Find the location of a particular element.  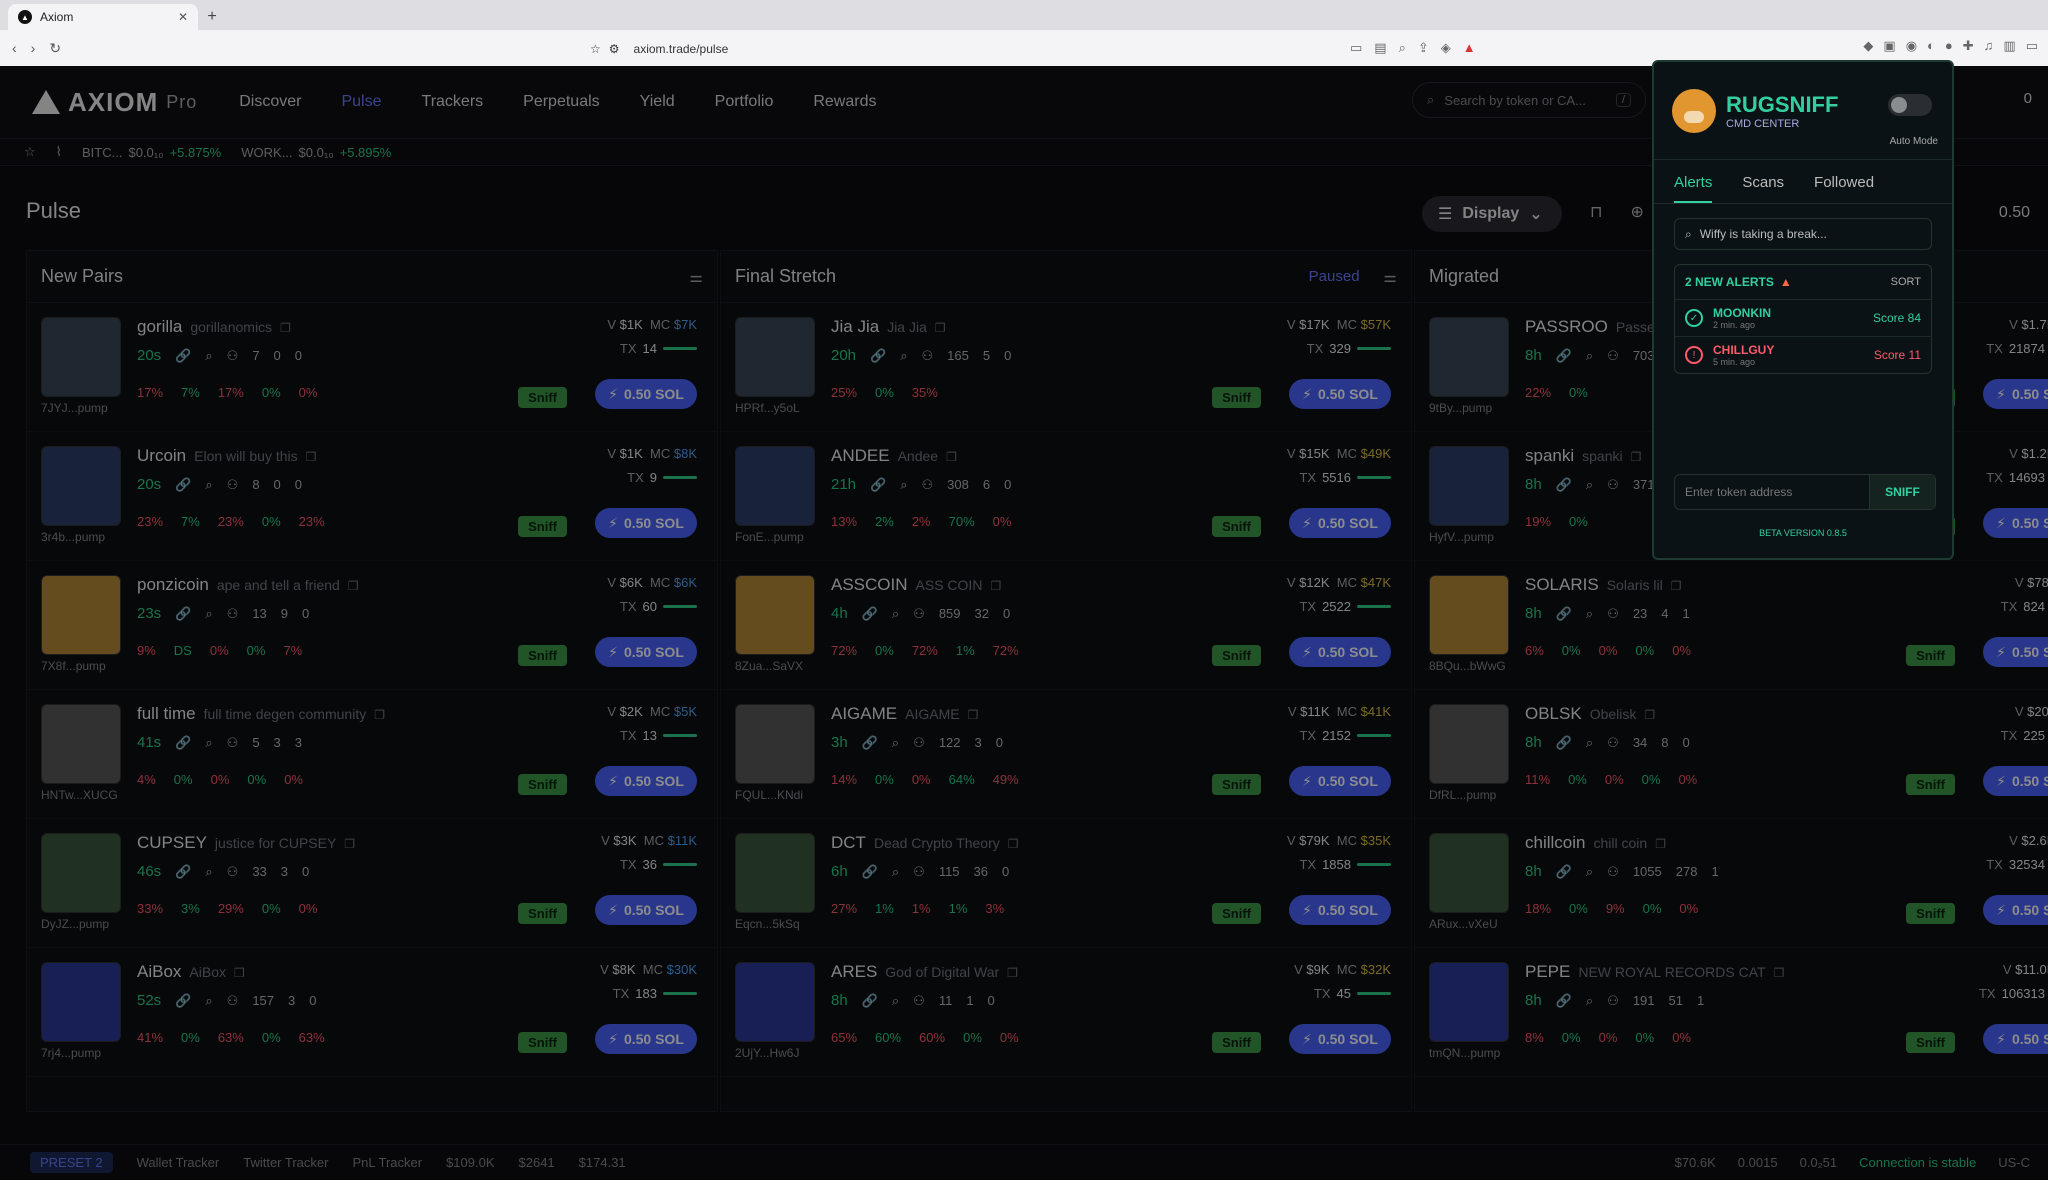

rugsniff-extension-icon: ● is located at coordinates (1949, 46).